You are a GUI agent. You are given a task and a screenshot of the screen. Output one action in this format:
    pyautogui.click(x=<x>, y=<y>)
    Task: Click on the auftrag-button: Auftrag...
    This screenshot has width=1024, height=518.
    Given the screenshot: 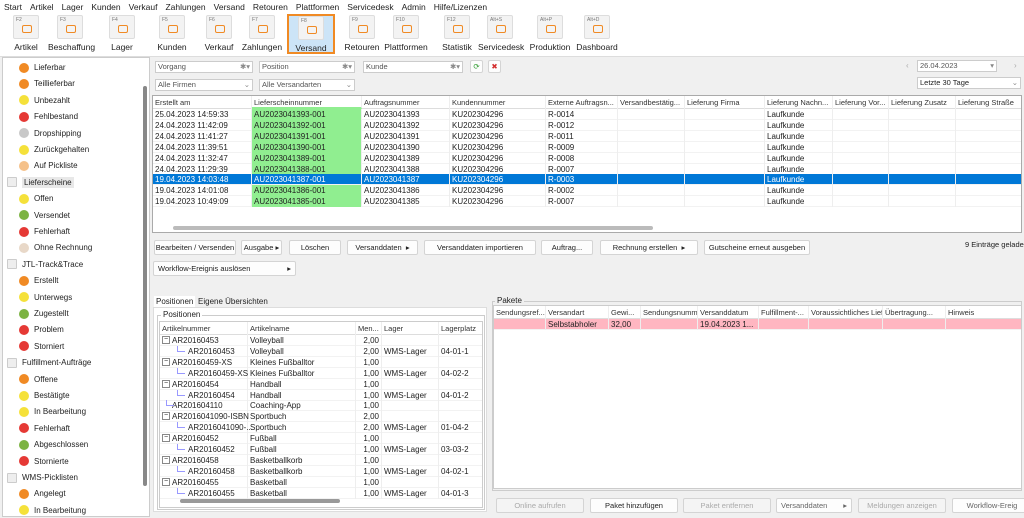 What is the action you would take?
    pyautogui.click(x=567, y=247)
    